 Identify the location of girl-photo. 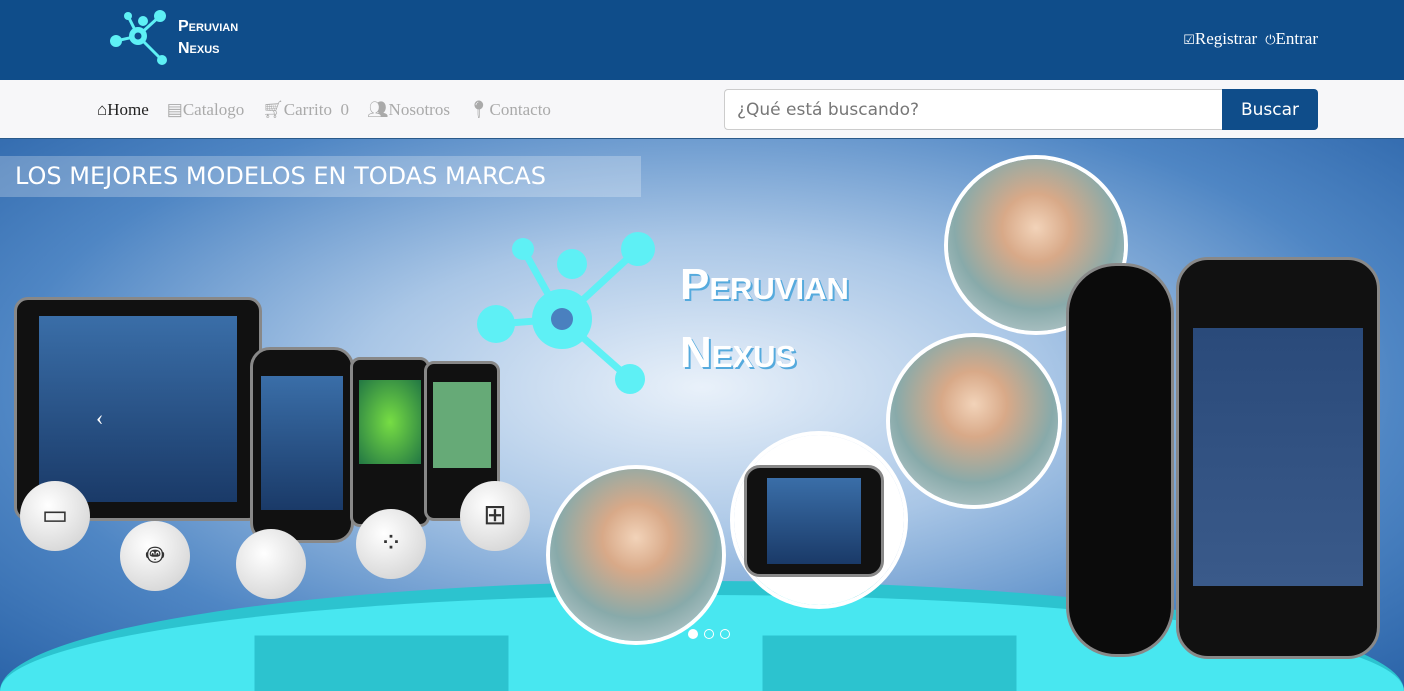
(636, 555).